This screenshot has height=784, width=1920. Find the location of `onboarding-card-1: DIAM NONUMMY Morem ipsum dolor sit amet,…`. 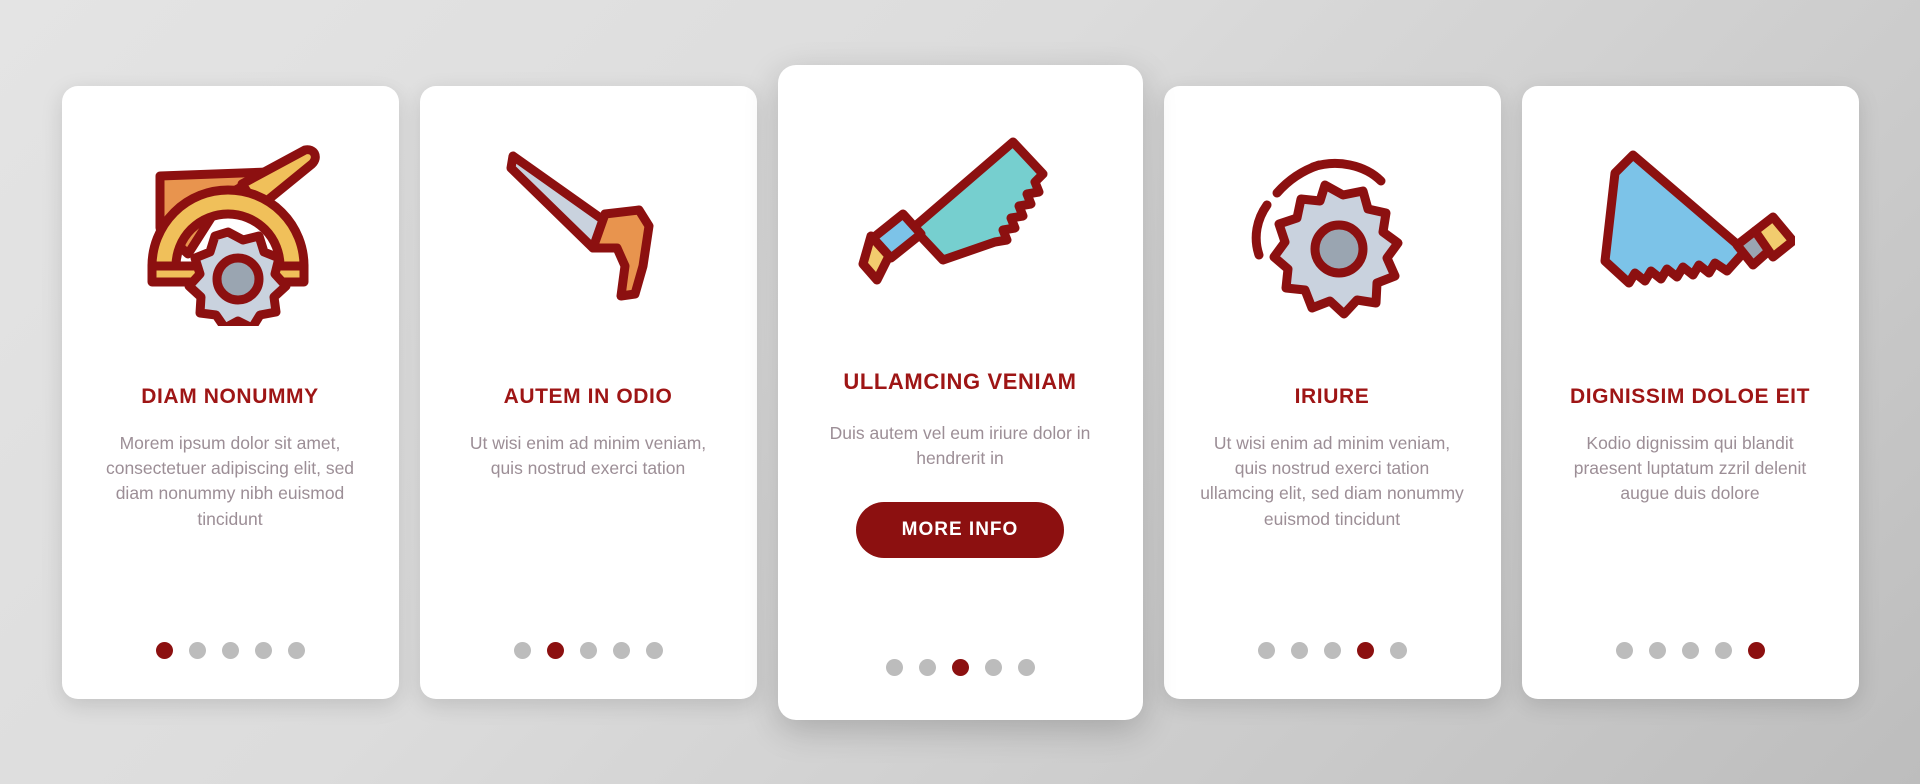

onboarding-card-1: DIAM NONUMMY Morem ipsum dolor sit amet,… is located at coordinates (230, 392).